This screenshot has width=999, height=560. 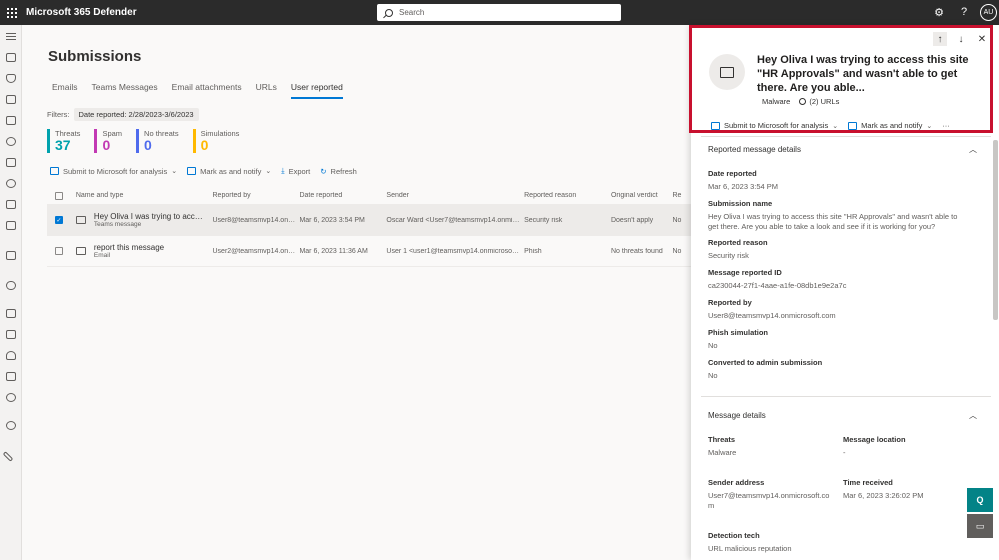 I want to click on help-chat-icon: Q, so click(x=980, y=500).